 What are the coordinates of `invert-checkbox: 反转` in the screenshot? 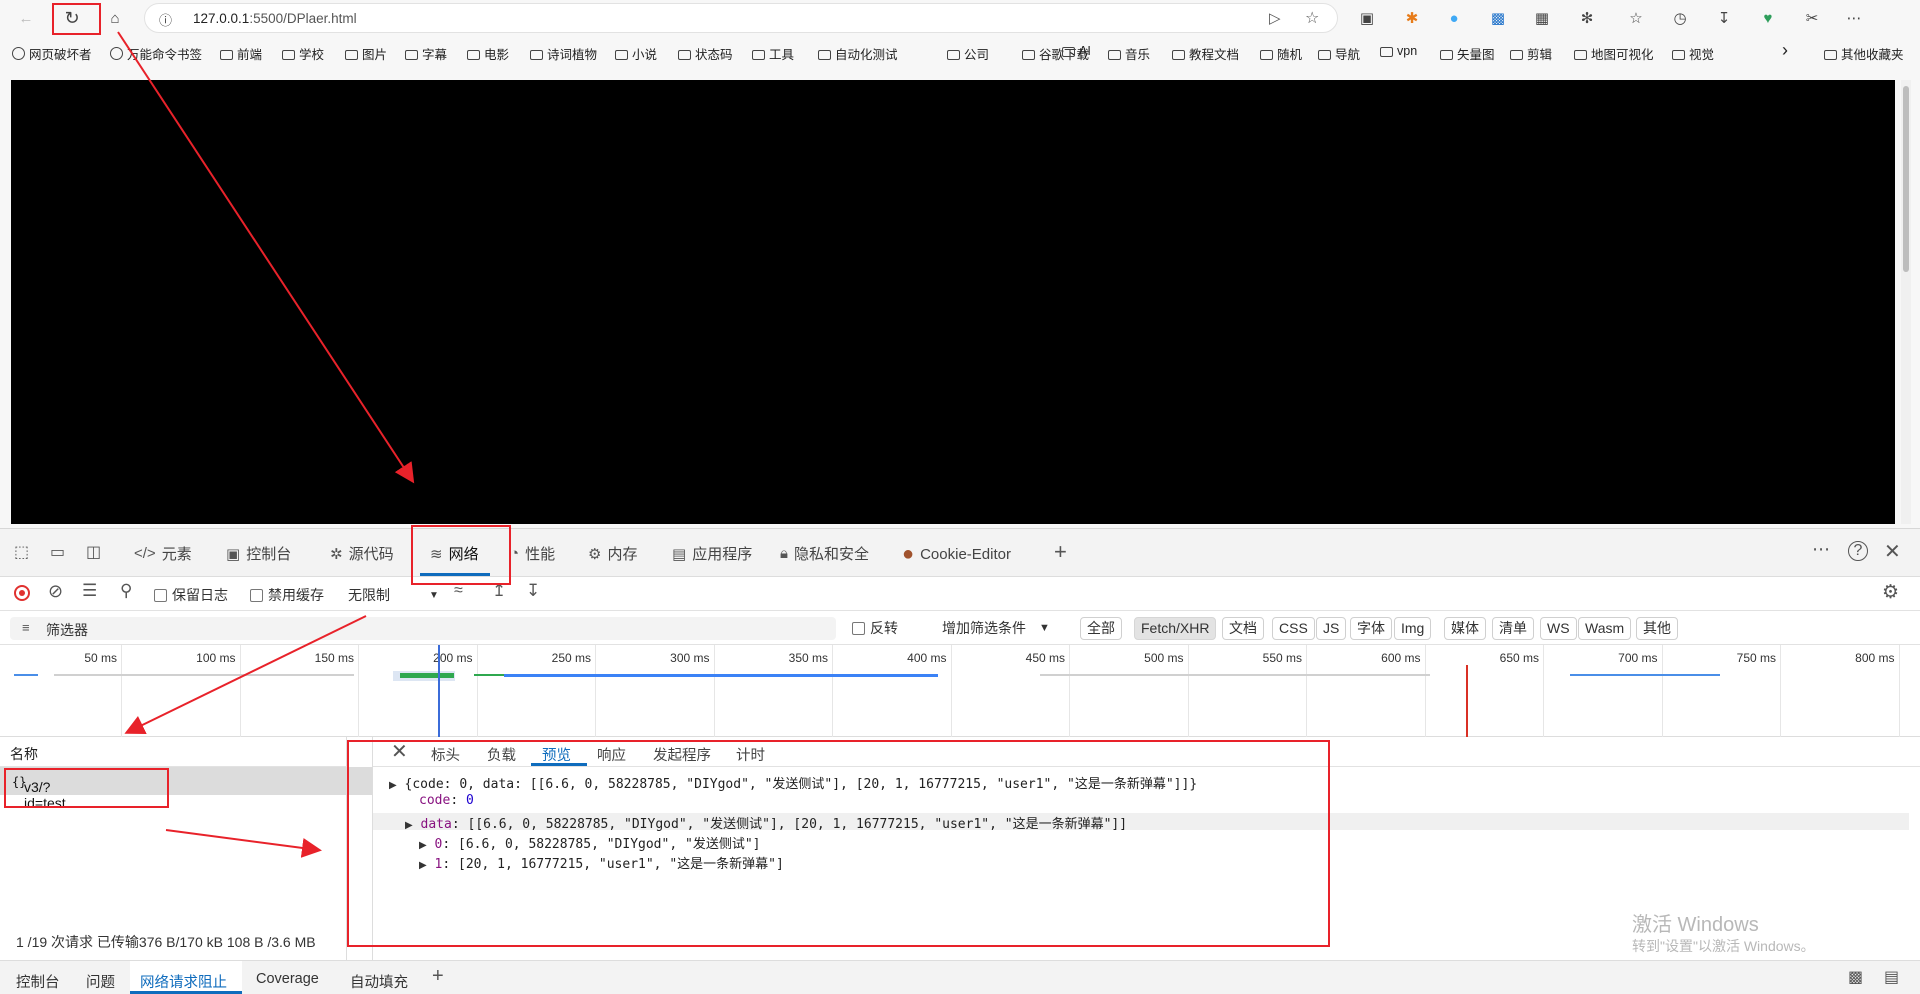 It's located at (875, 628).